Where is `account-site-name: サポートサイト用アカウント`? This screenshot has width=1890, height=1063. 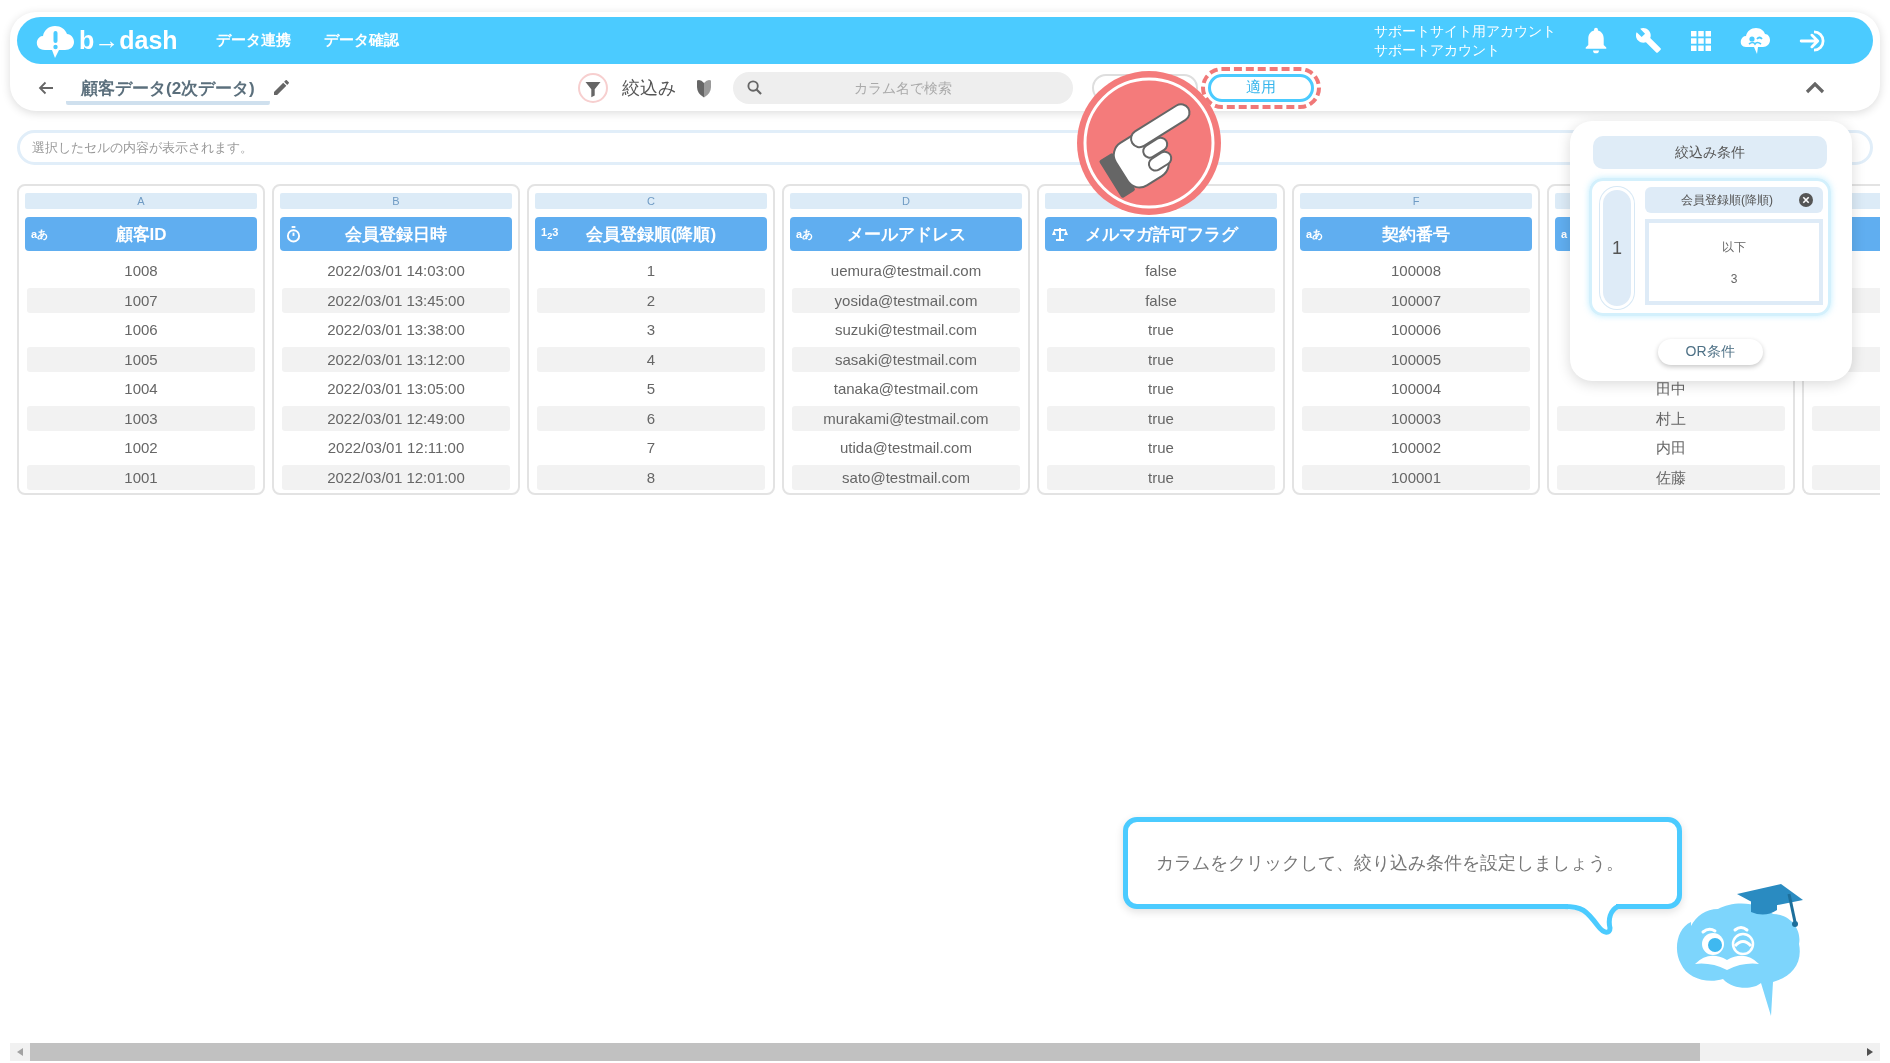
account-site-name: サポートサイト用アカウント is located at coordinates (1465, 31).